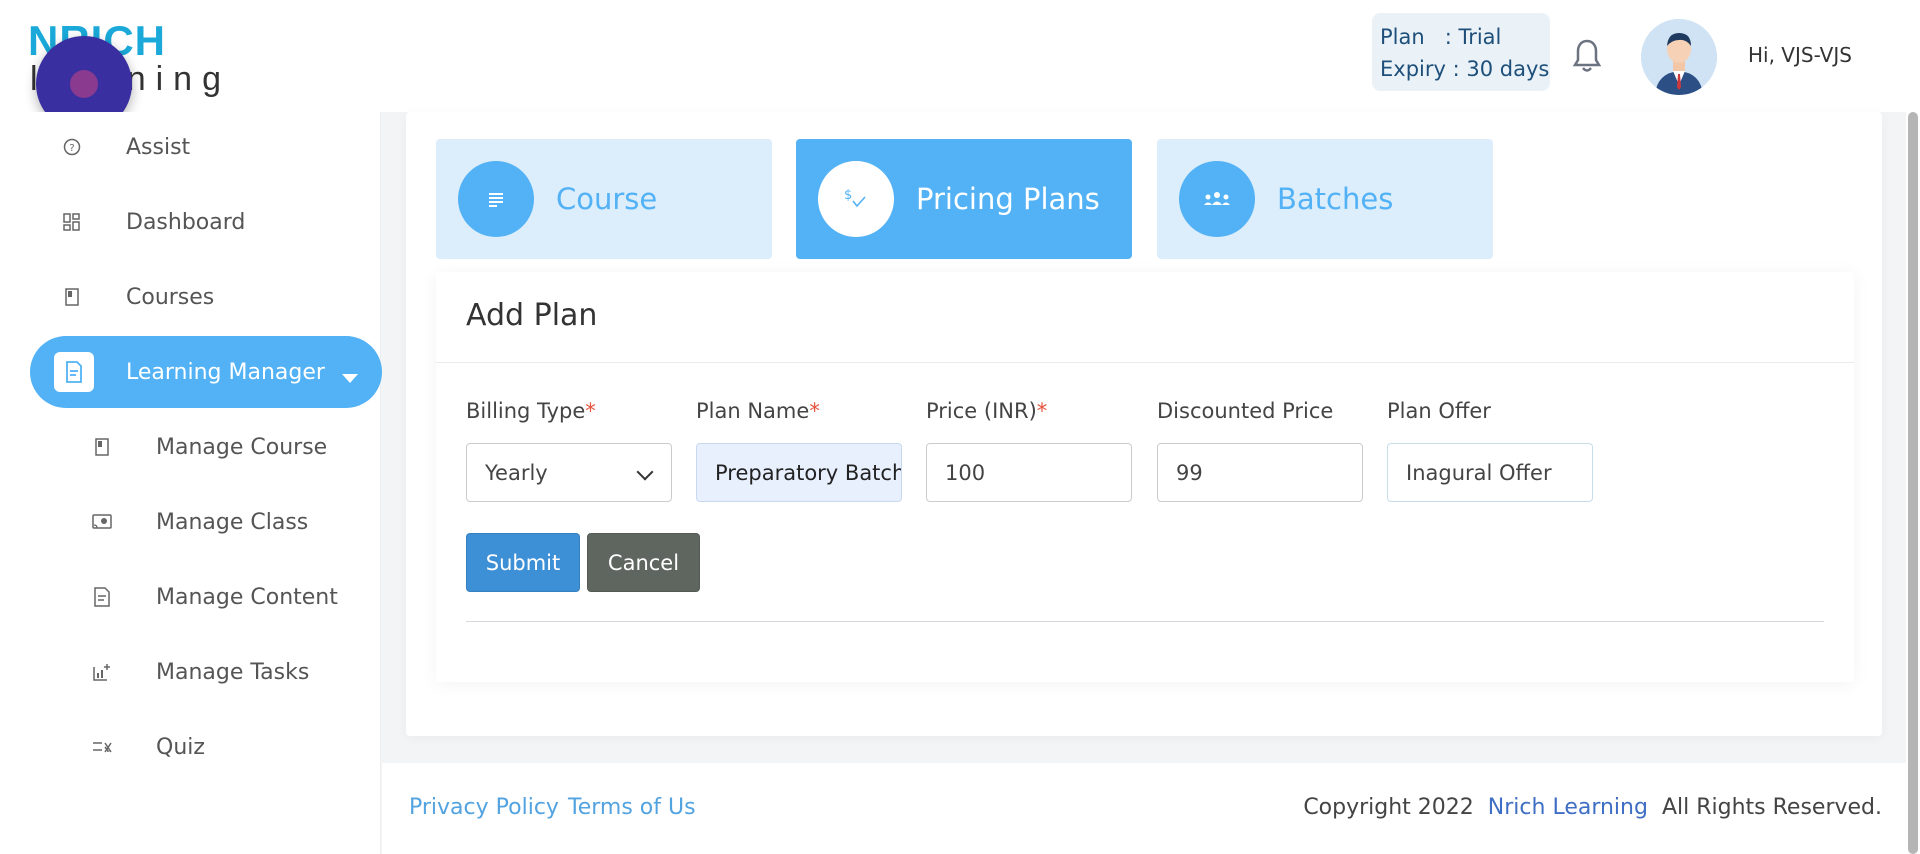 This screenshot has width=1920, height=854. What do you see at coordinates (484, 807) in the screenshot?
I see `privacy-policy-link: Privacy Policy` at bounding box center [484, 807].